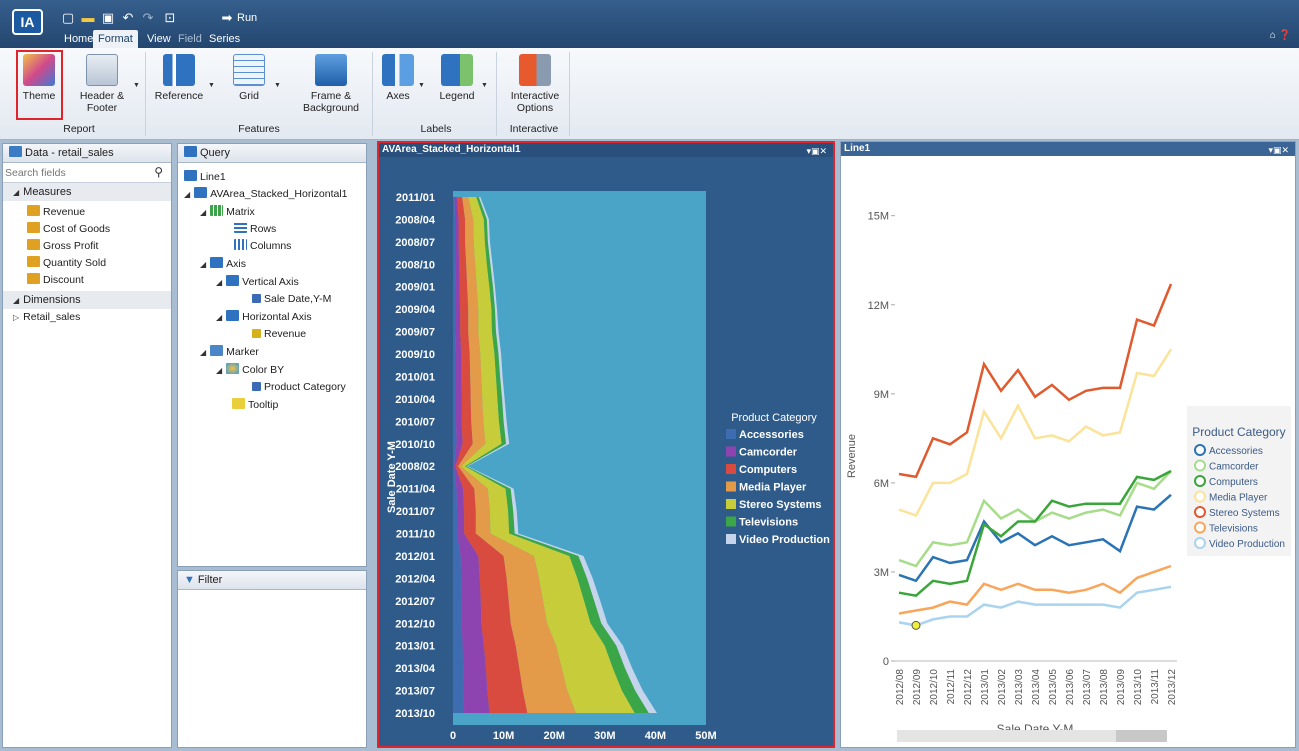 The width and height of the screenshot is (1299, 751). Describe the element at coordinates (227, 18) in the screenshot. I see `run-icon: ➡` at that location.